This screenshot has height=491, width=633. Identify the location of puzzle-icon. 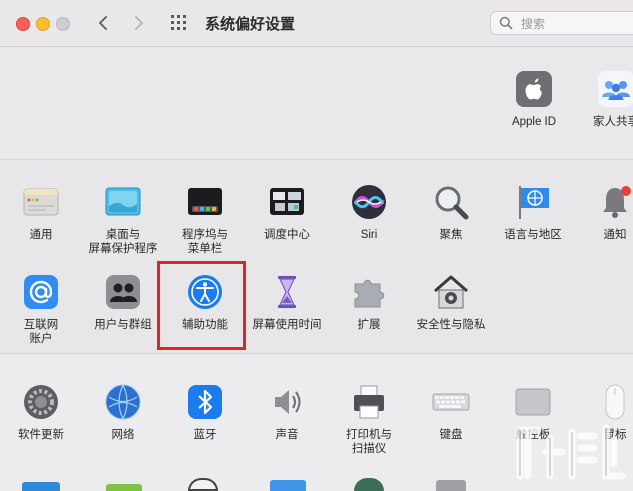
(369, 292).